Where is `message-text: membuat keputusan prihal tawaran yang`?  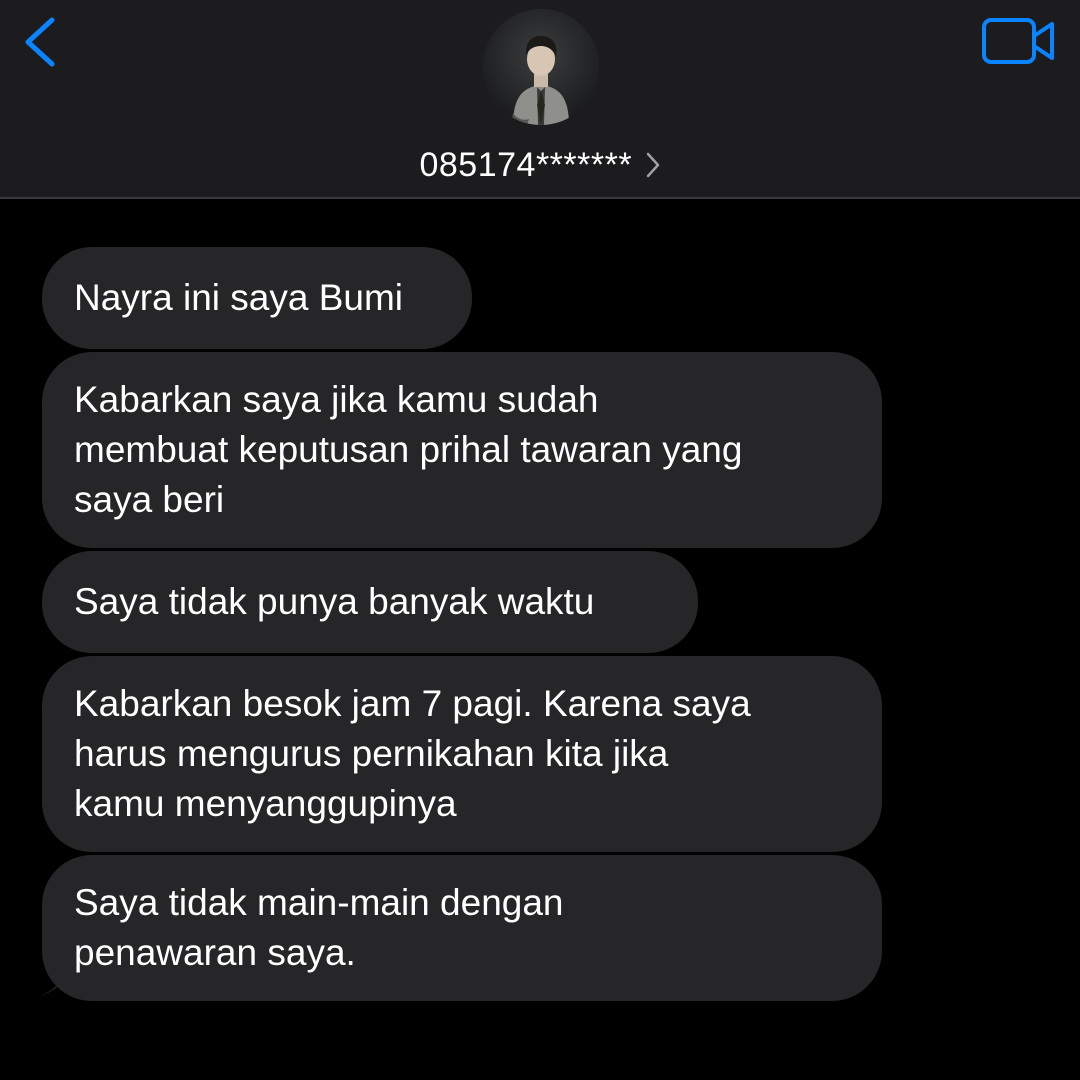 message-text: membuat keputusan prihal tawaran yang is located at coordinates (408, 449).